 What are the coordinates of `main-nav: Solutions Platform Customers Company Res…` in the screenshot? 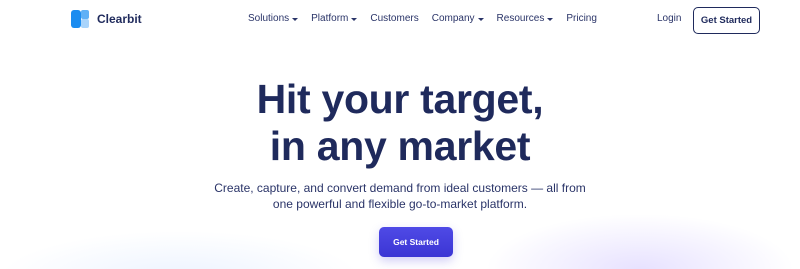 It's located at (422, 18).